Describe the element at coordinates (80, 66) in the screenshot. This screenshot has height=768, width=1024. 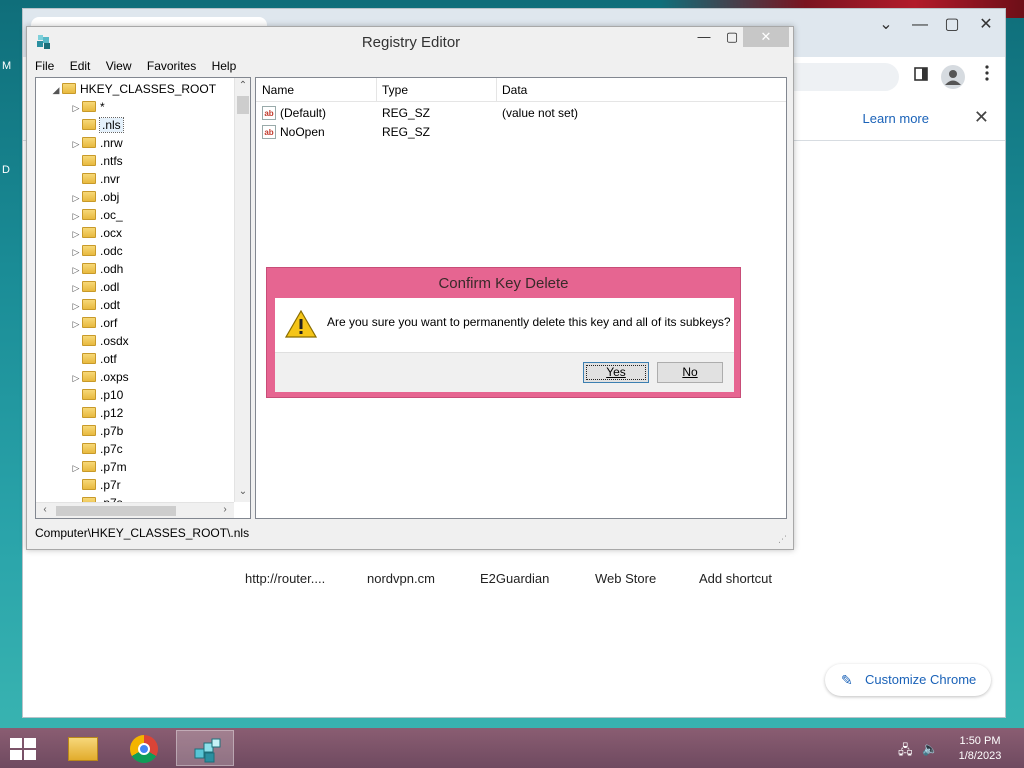
I see `menu-edit: Edit` at that location.